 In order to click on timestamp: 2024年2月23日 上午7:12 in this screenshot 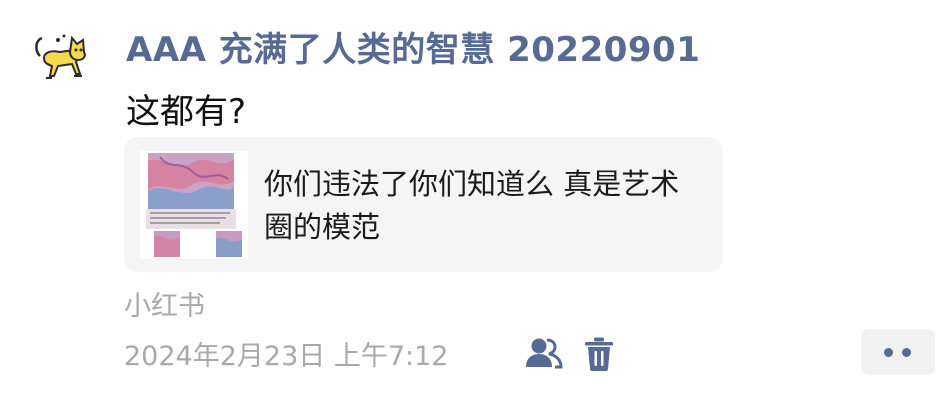, I will do `click(286, 356)`.